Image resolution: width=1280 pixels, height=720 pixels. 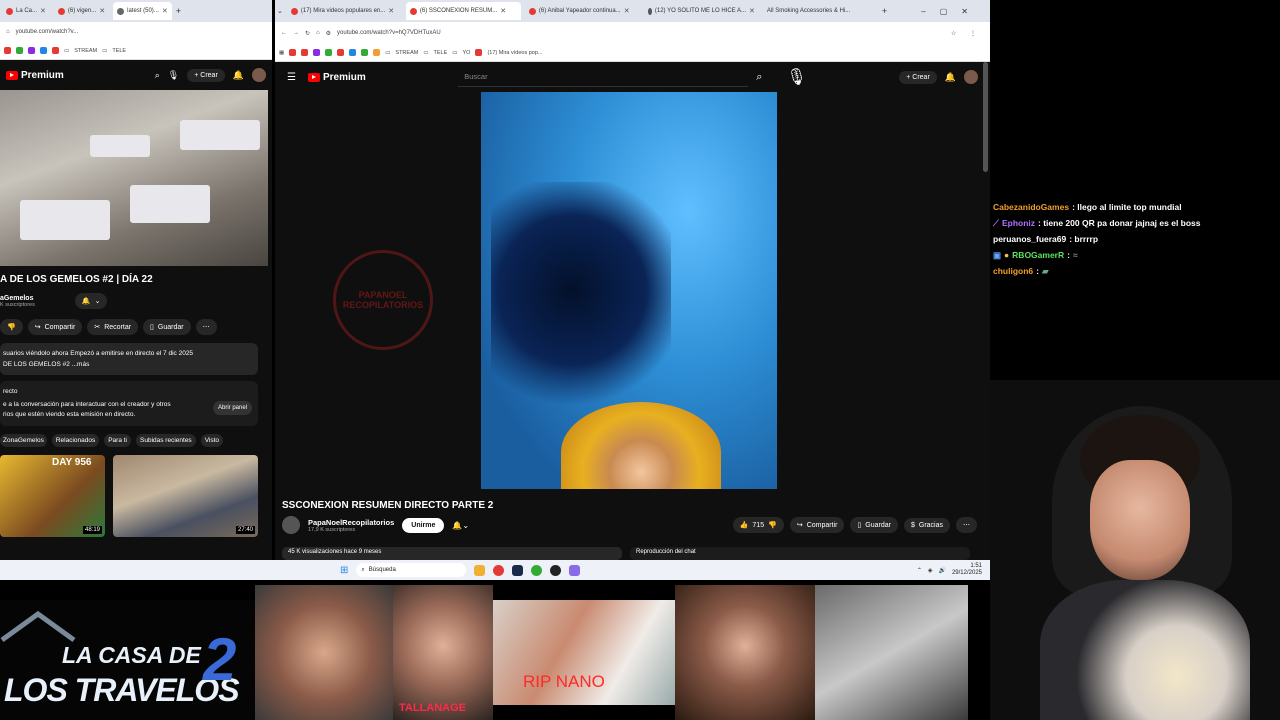 I want to click on chat-replay-box: Reproducción del chat, so click(x=800, y=553).